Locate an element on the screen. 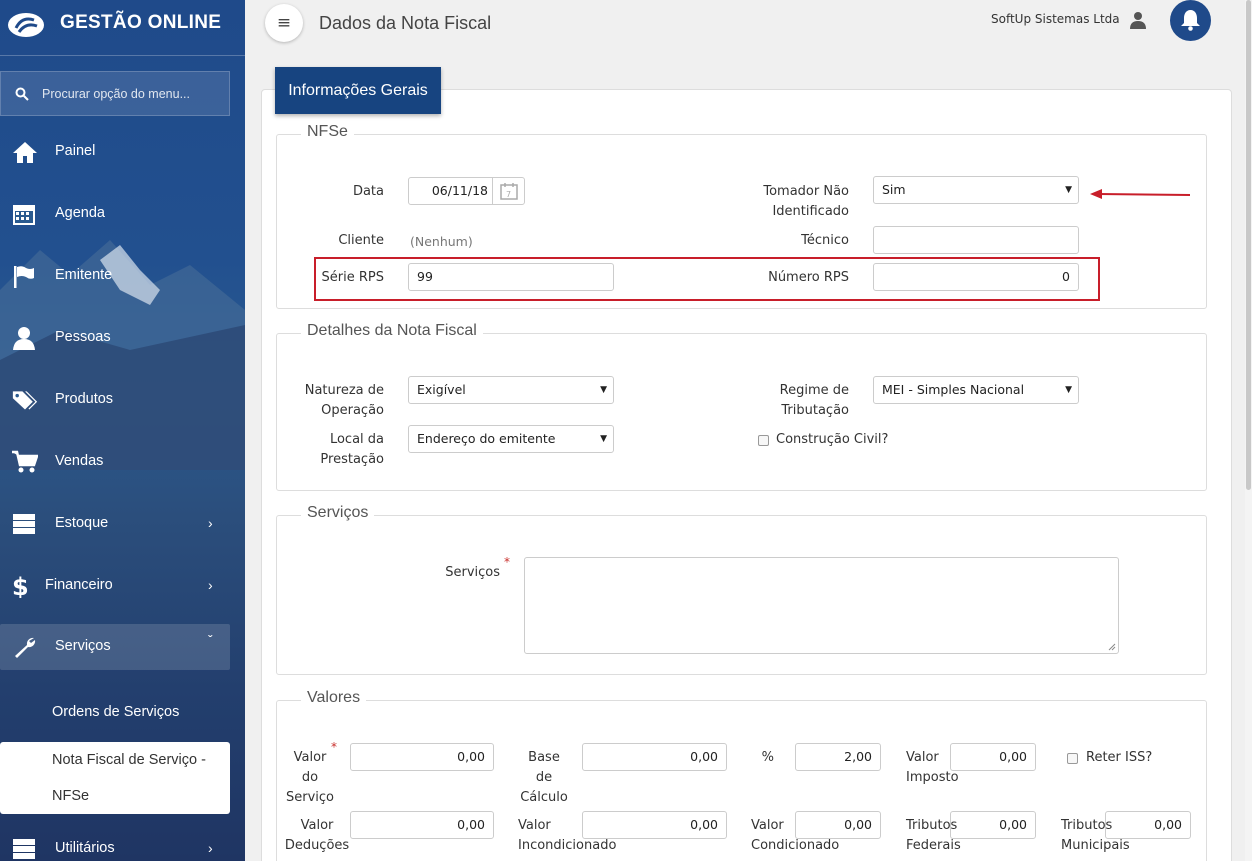 The height and width of the screenshot is (861, 1252). sidebar-item-emitente: Emitente is located at coordinates (122, 276).